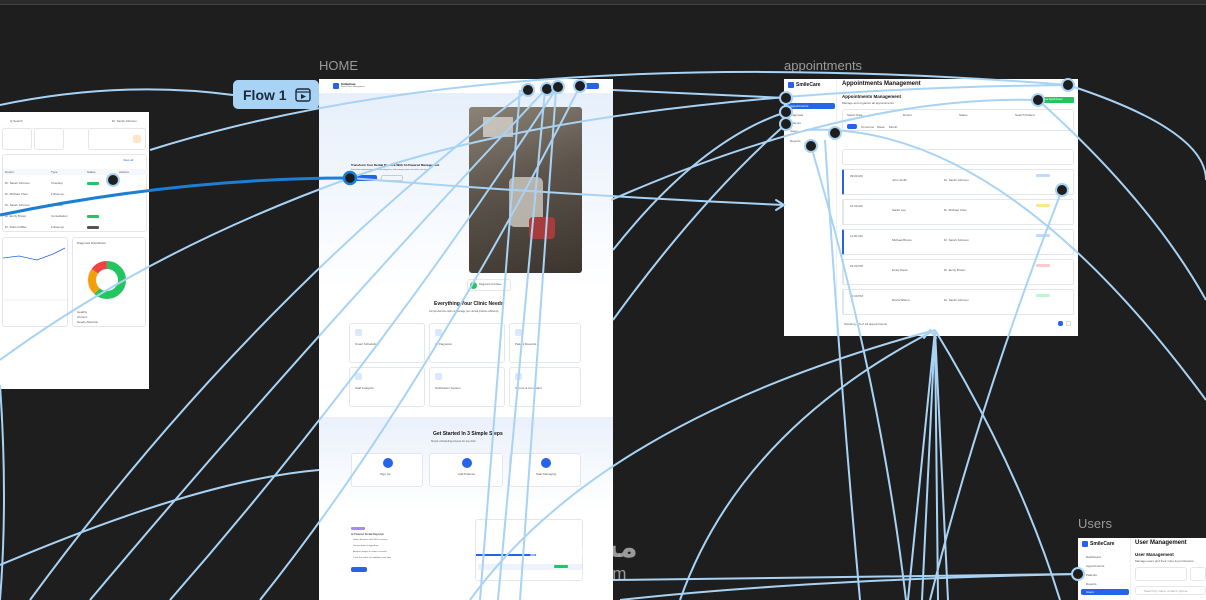  I want to click on active-connection-handle, so click(350, 178).